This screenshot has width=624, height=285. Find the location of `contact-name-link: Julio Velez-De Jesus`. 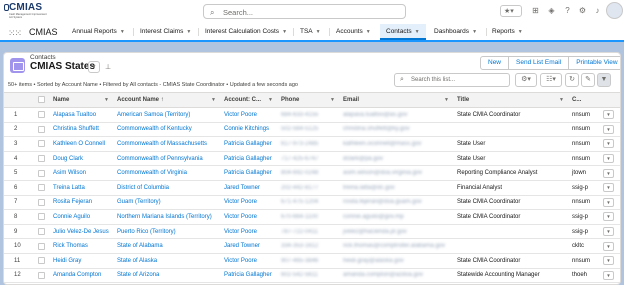

contact-name-link: Julio Velez-De Jesus is located at coordinates (81, 232).